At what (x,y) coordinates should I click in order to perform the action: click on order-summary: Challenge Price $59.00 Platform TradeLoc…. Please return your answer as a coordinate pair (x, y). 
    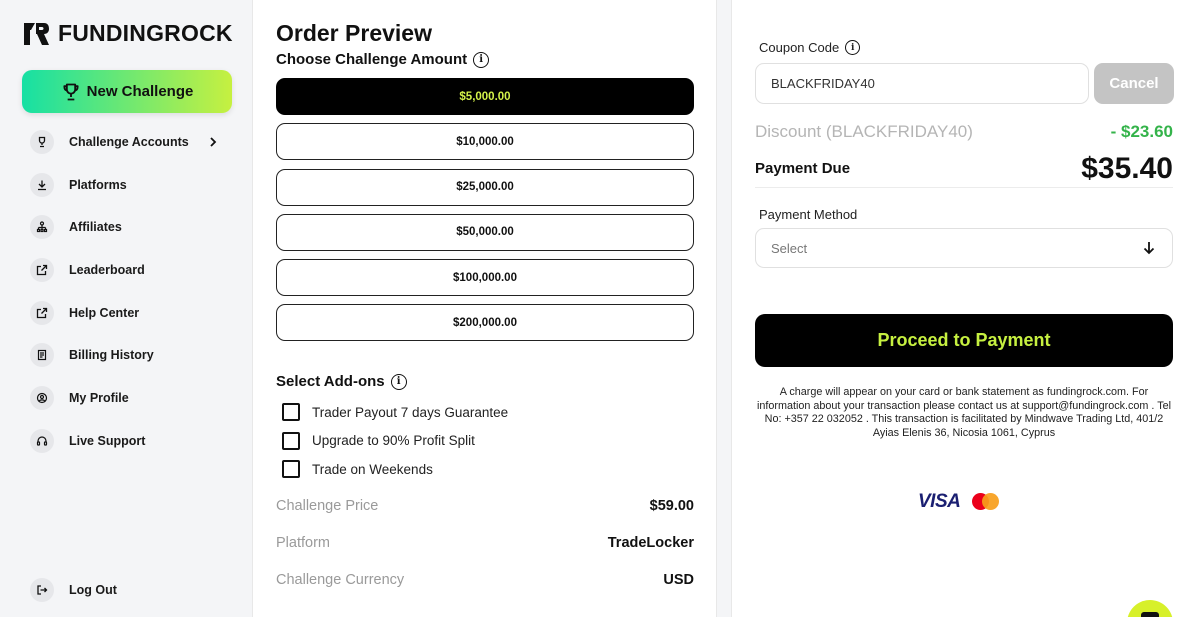
    Looking at the image, I should click on (485, 551).